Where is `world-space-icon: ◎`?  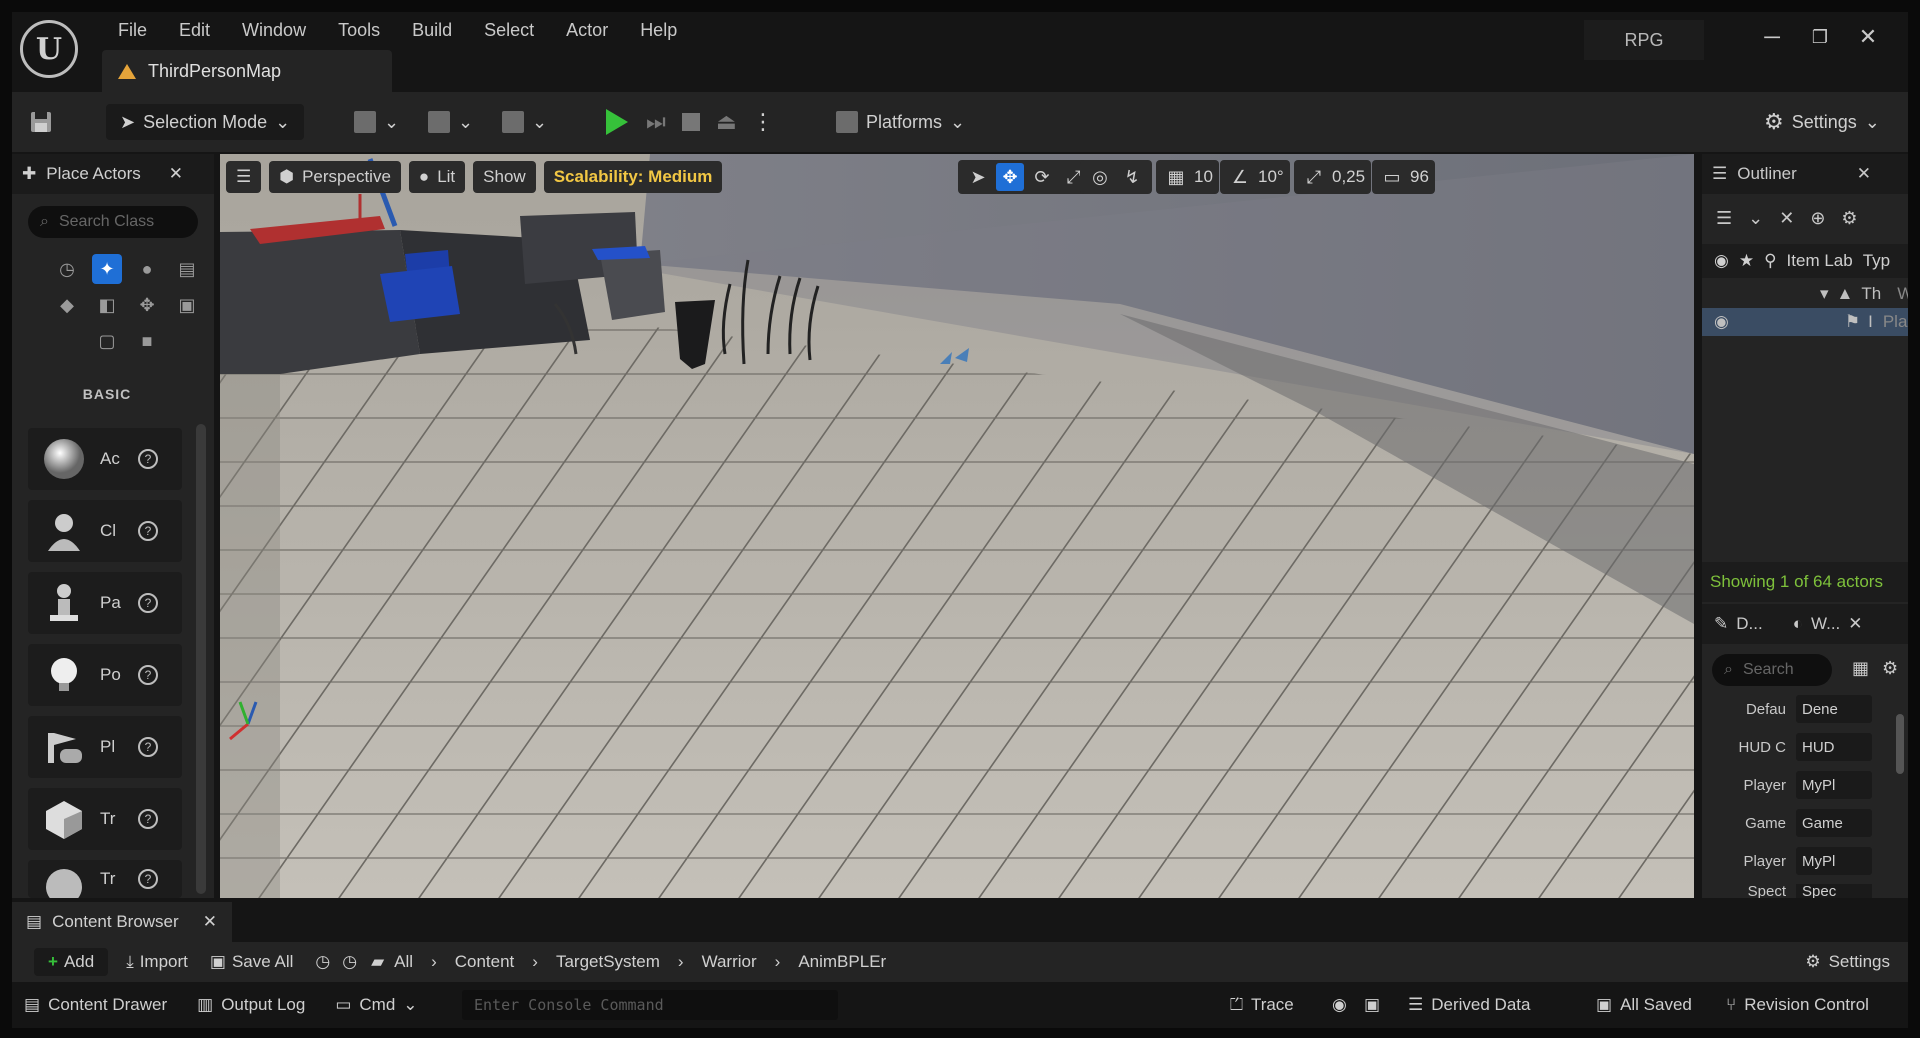
world-space-icon: ◎ is located at coordinates (1100, 177).